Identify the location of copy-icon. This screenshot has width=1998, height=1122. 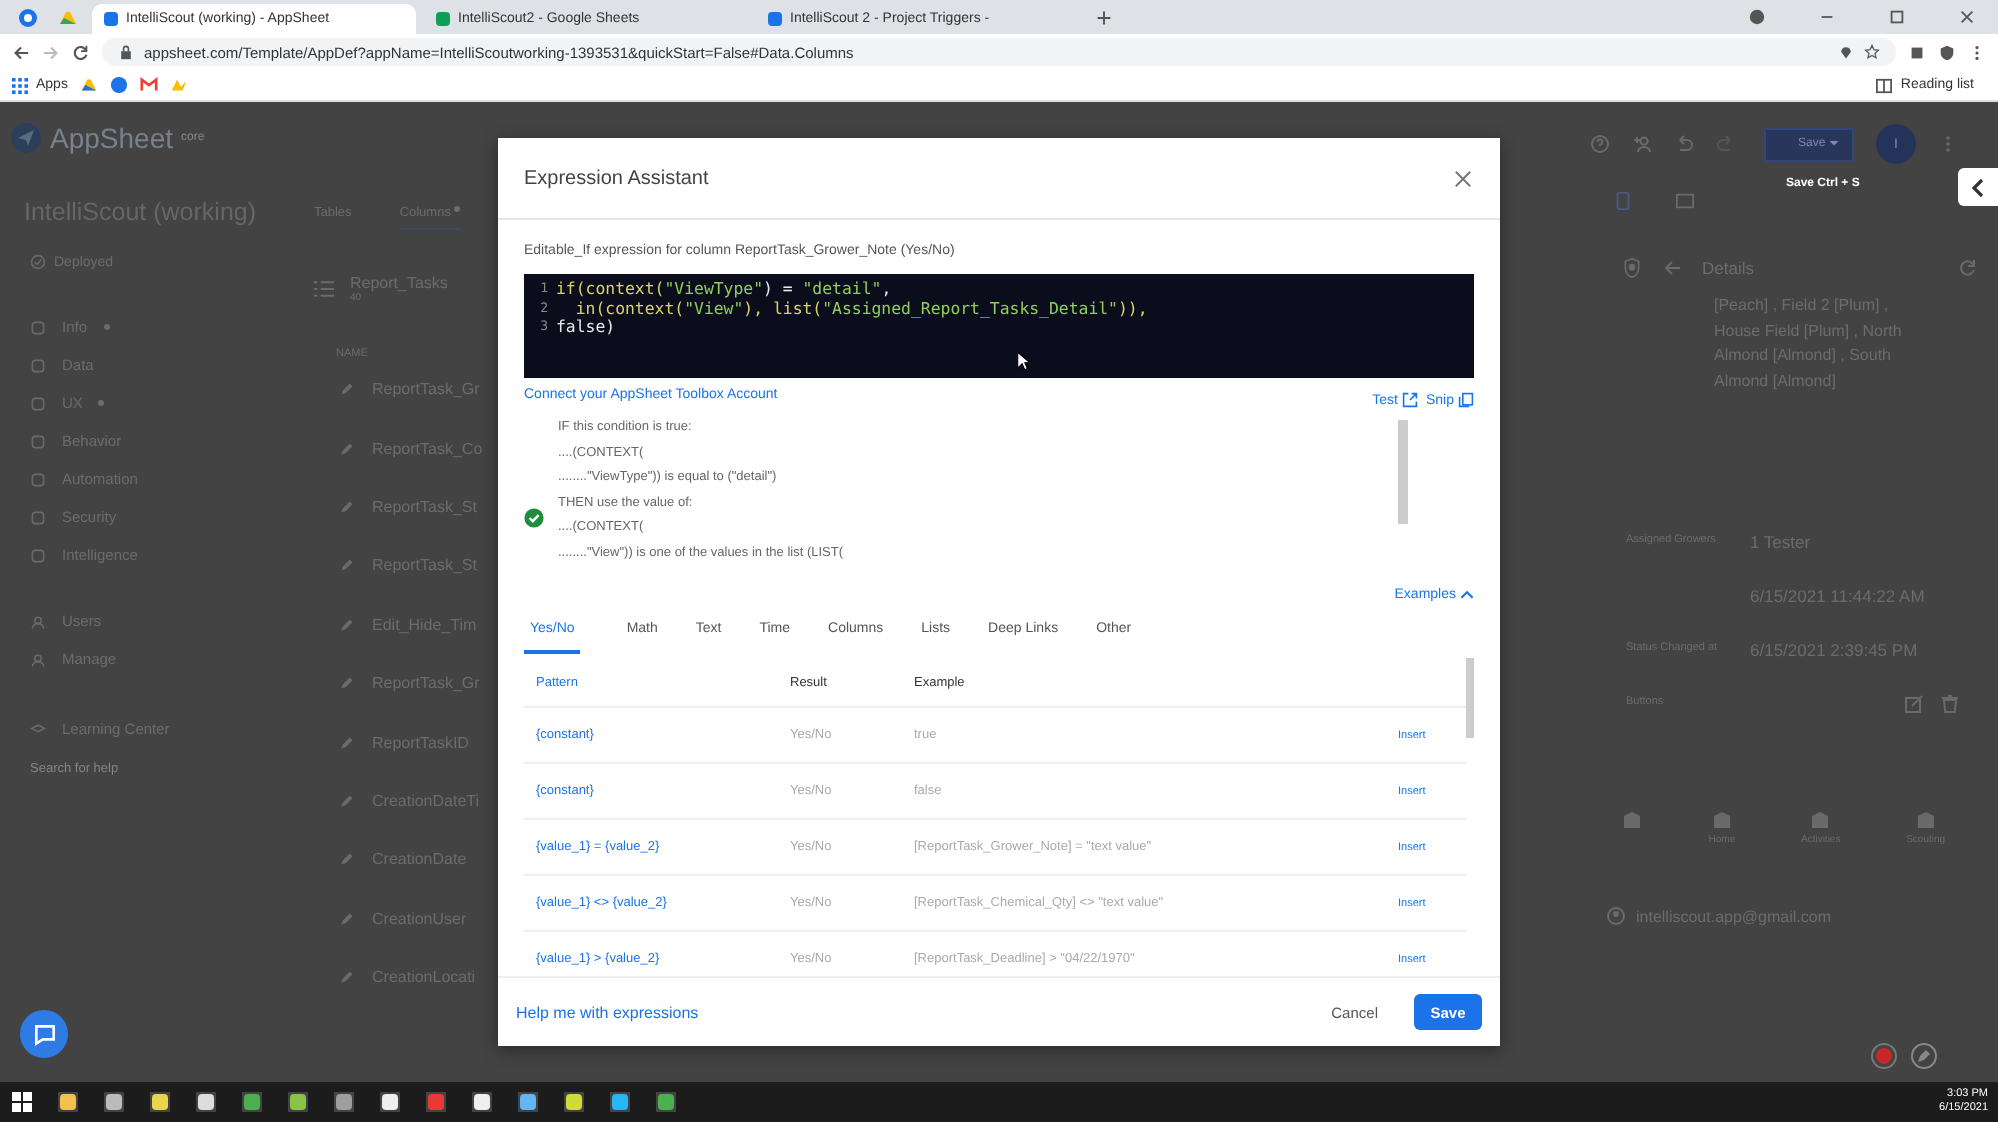
(1466, 400).